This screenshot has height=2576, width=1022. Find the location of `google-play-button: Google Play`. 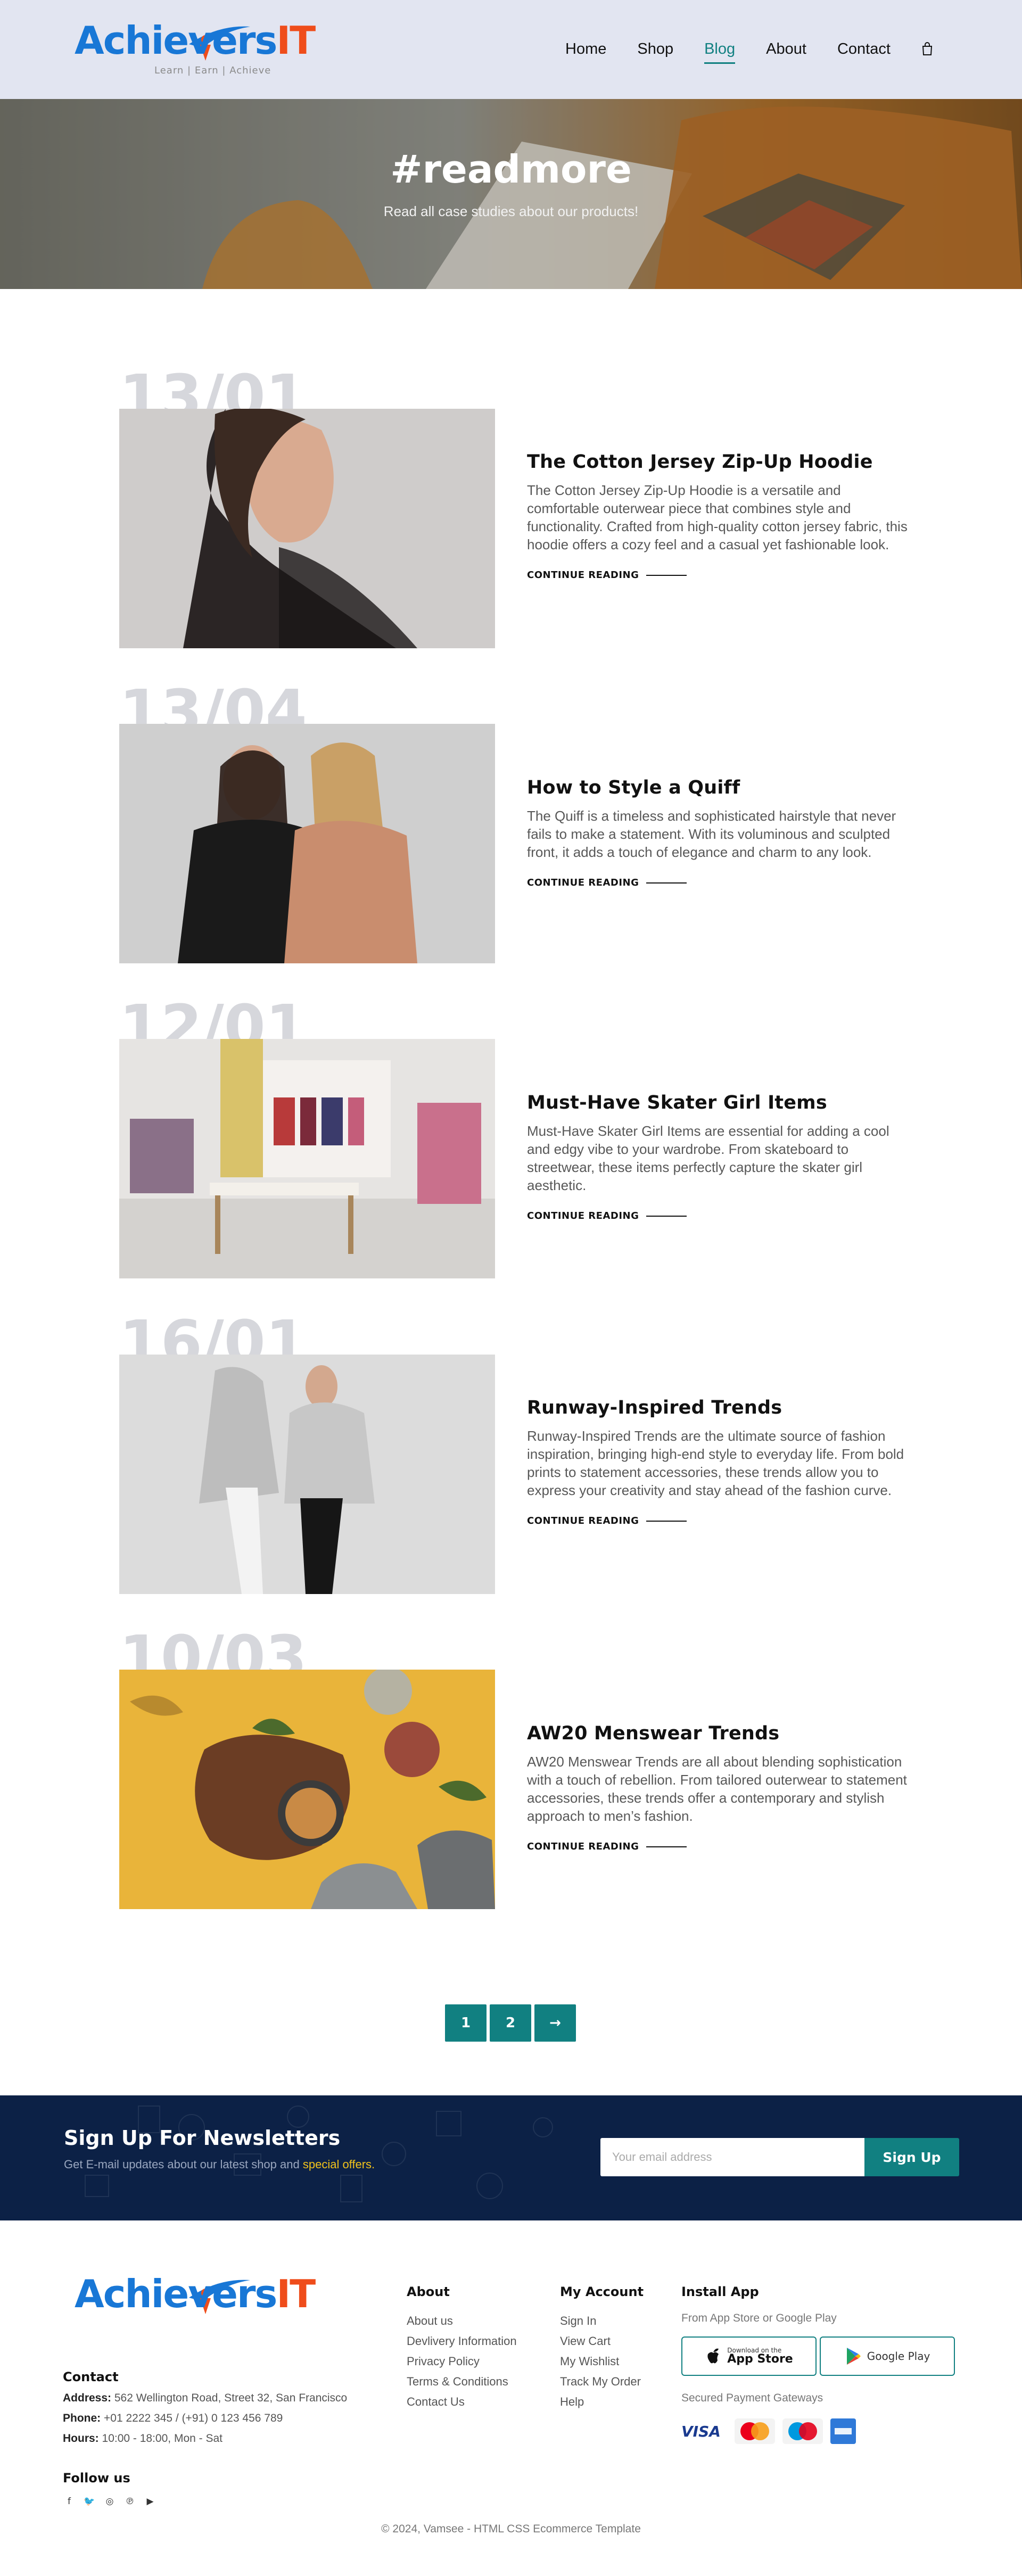

google-play-button: Google Play is located at coordinates (887, 2356).